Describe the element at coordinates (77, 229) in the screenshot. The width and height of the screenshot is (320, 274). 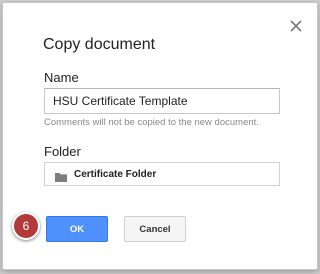
I see `ok-button: OK` at that location.